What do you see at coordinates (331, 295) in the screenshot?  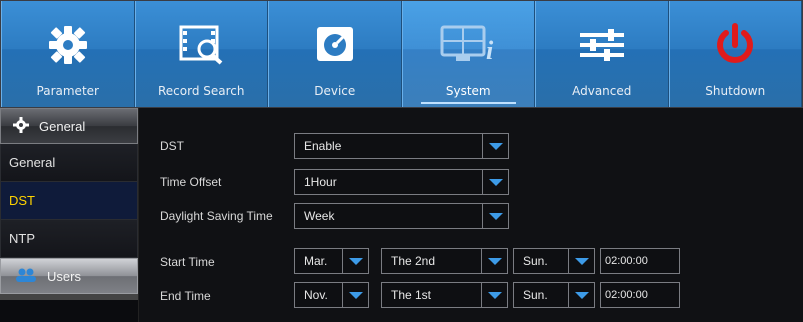 I see `end-month-select: Nov.` at bounding box center [331, 295].